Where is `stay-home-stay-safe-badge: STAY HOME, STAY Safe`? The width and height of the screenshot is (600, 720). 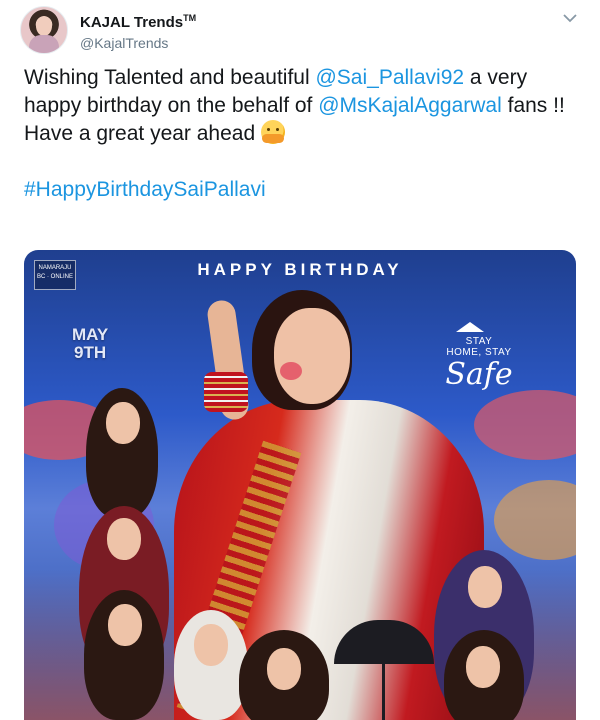
stay-home-stay-safe-badge: STAY HOME, STAY Safe is located at coordinates (479, 357).